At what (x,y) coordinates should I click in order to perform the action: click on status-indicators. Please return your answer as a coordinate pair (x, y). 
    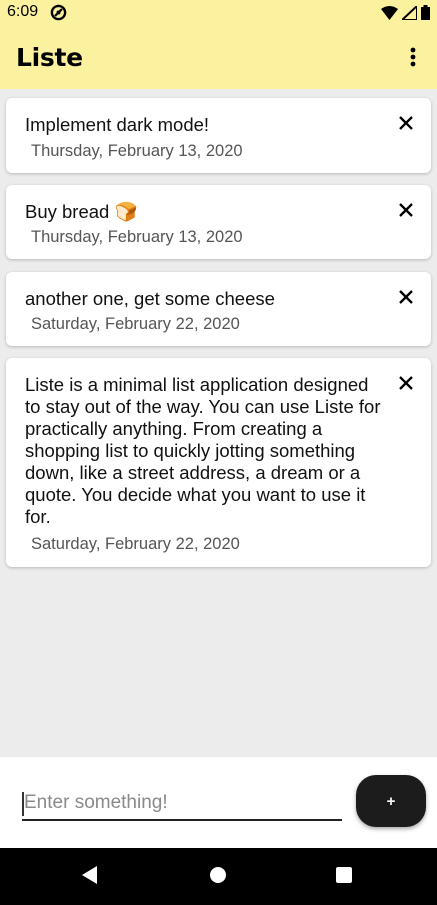
    Looking at the image, I should click on (405, 12).